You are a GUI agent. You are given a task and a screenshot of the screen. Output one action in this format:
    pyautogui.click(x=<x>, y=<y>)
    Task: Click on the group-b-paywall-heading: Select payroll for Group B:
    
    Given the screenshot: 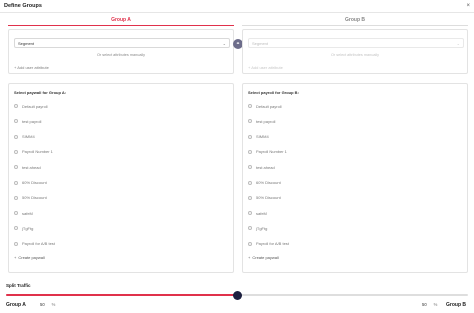 What is the action you would take?
    pyautogui.click(x=273, y=92)
    